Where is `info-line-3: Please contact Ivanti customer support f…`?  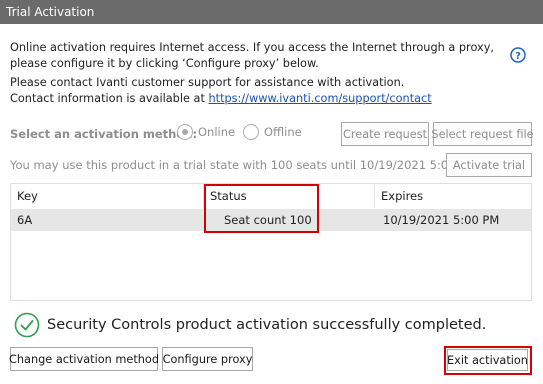
info-line-3: Please contact Ivanti customer support f… is located at coordinates (207, 82).